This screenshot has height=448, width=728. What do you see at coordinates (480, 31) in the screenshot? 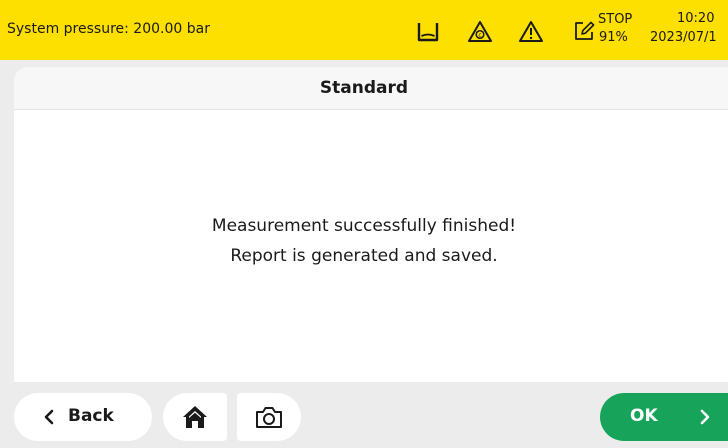
I see `c-warning-icon: c` at bounding box center [480, 31].